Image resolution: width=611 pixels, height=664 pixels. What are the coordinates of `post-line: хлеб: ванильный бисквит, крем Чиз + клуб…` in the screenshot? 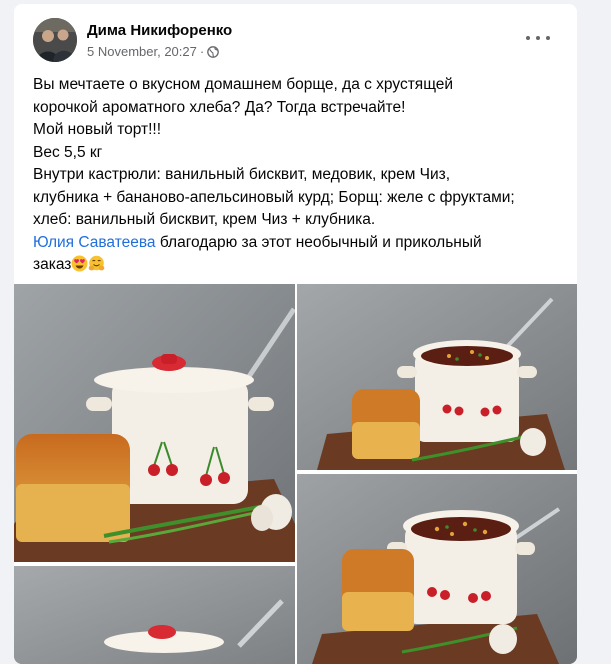 It's located at (204, 219).